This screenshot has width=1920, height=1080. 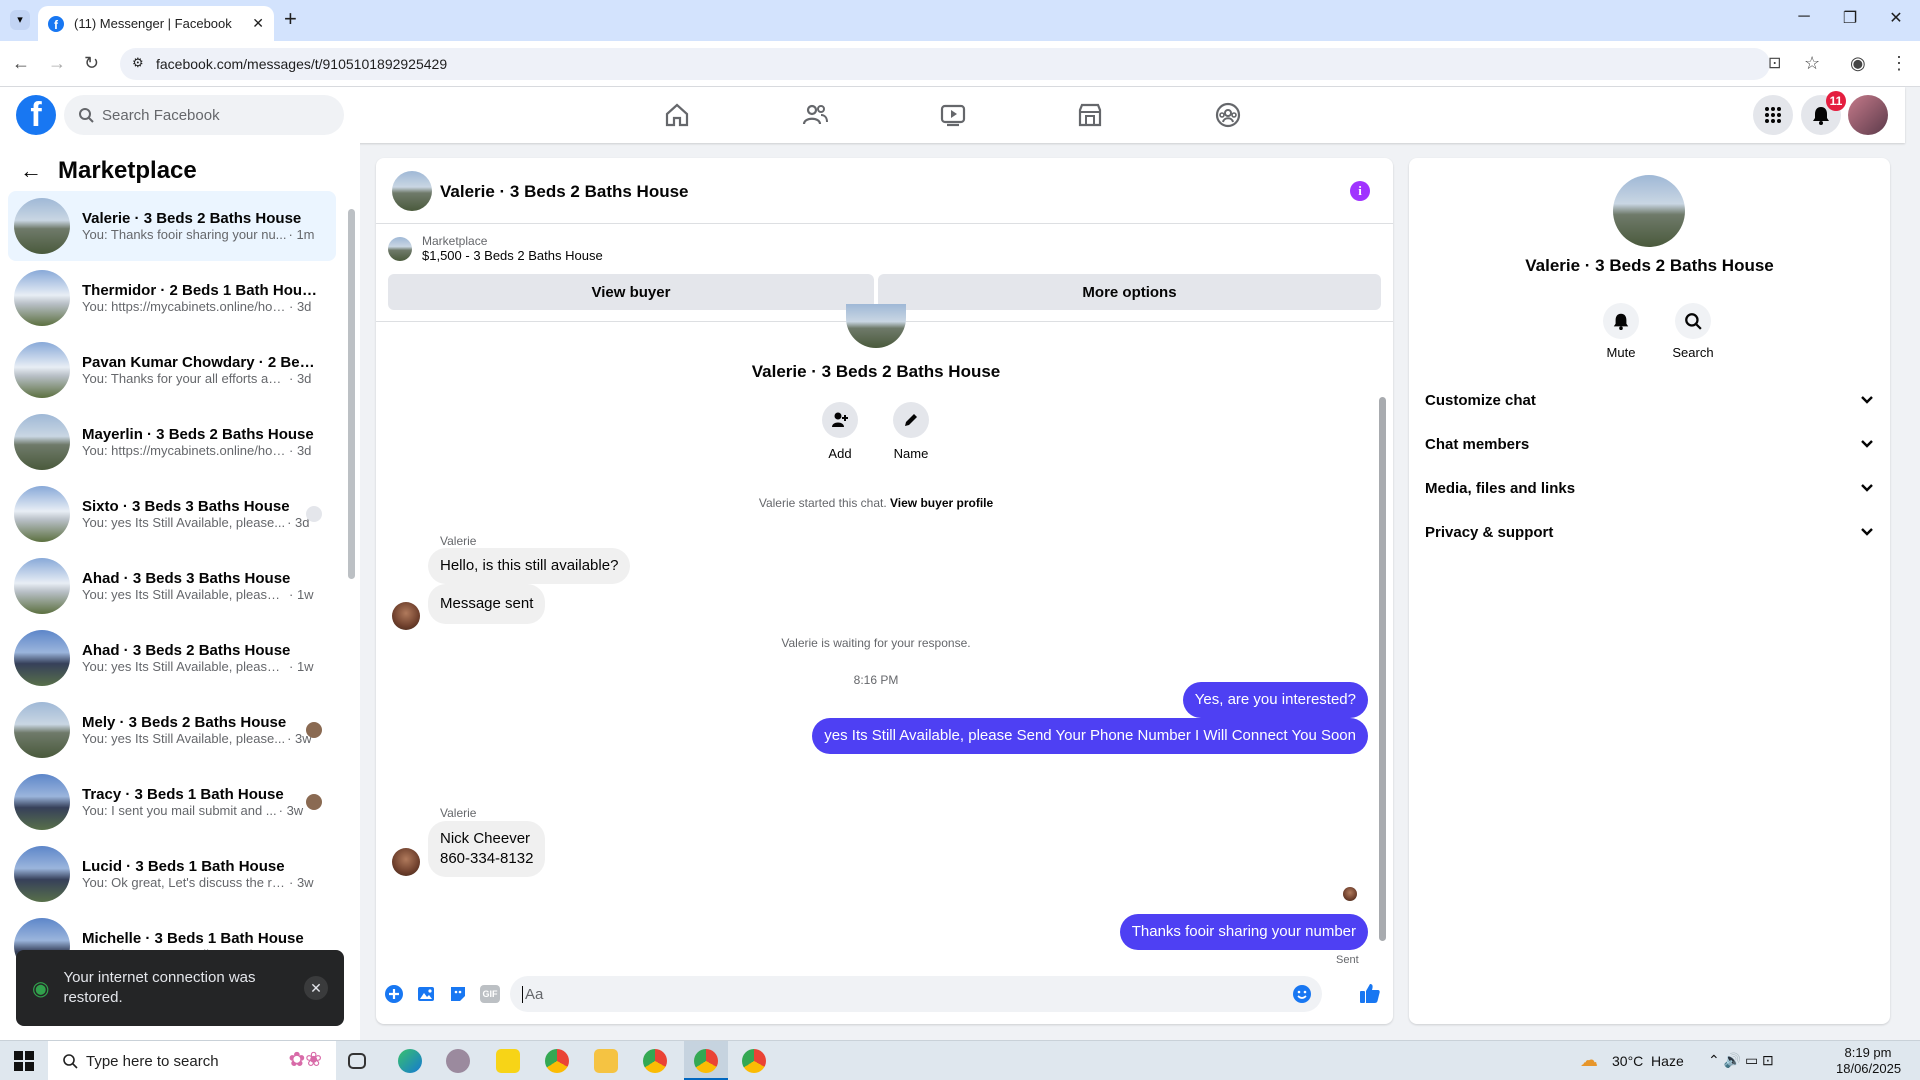 What do you see at coordinates (631, 292) in the screenshot?
I see `view-buyer-button: View buyer` at bounding box center [631, 292].